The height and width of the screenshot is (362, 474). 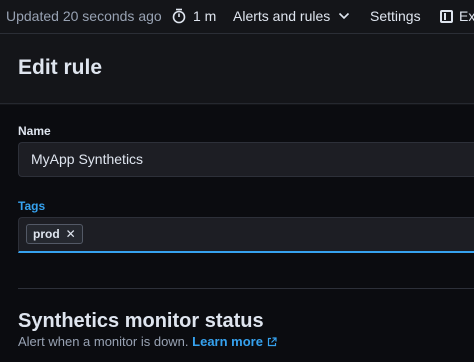 I want to click on rule-type-title: Synthetics monitor status, so click(x=141, y=321).